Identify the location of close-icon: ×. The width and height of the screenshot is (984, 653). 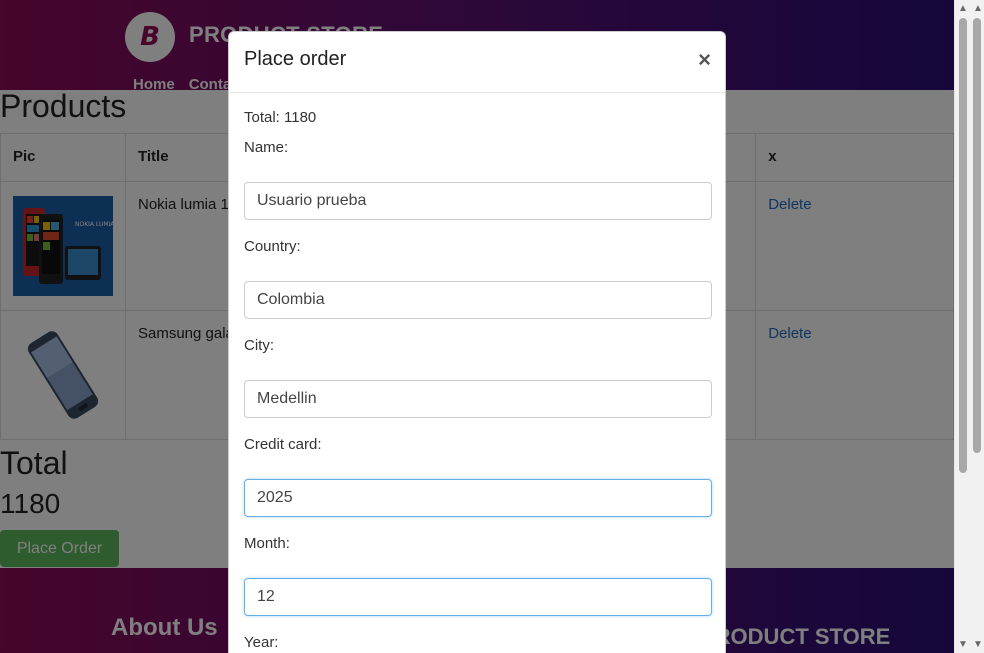
(704, 60).